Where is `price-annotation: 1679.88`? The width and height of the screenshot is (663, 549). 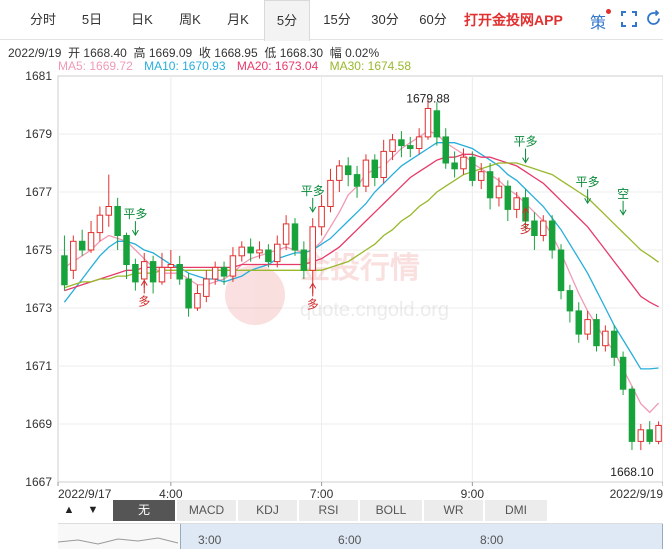
price-annotation: 1679.88 is located at coordinates (428, 98).